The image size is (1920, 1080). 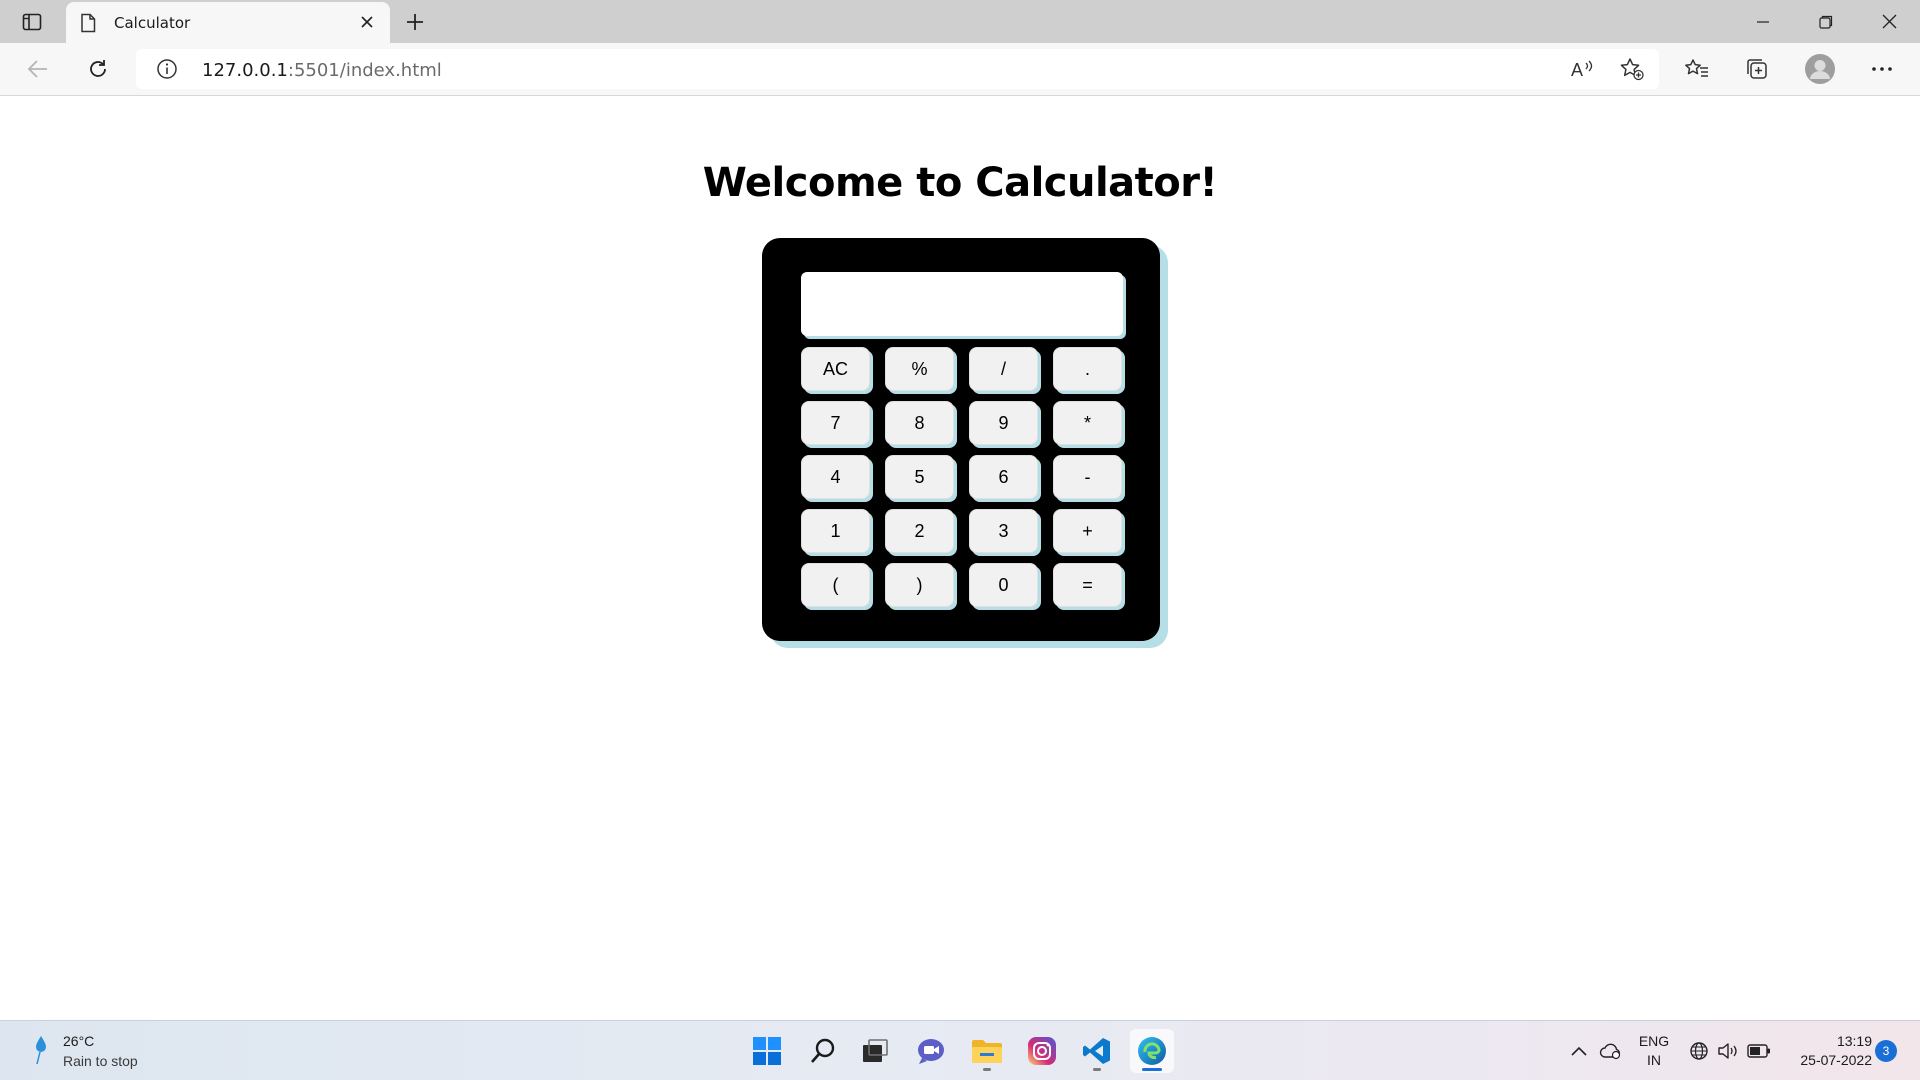 I want to click on speaker-icon, so click(x=1727, y=1051).